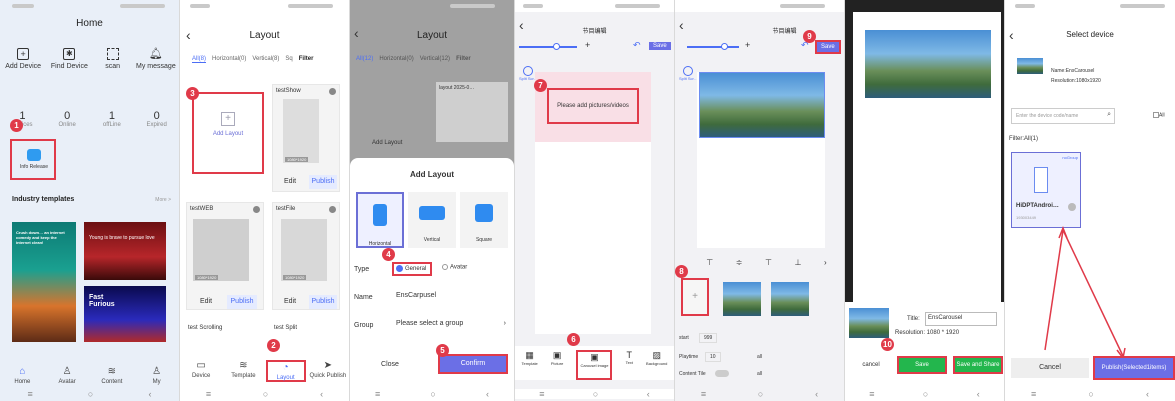 The image size is (1175, 401). Describe the element at coordinates (23, 59) in the screenshot. I see `add-device-button: + Add Device` at that location.